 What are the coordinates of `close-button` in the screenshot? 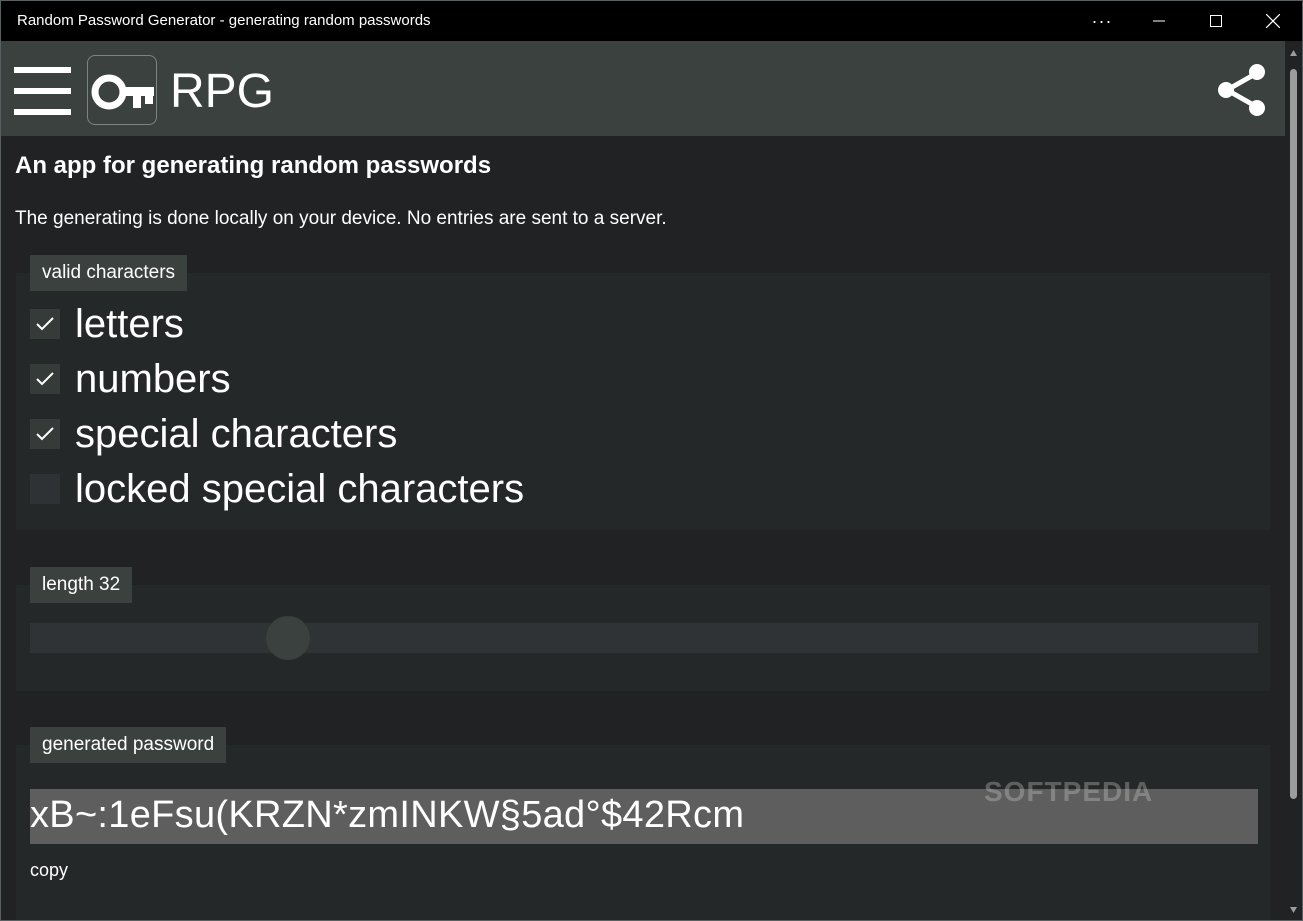 It's located at (1273, 21).